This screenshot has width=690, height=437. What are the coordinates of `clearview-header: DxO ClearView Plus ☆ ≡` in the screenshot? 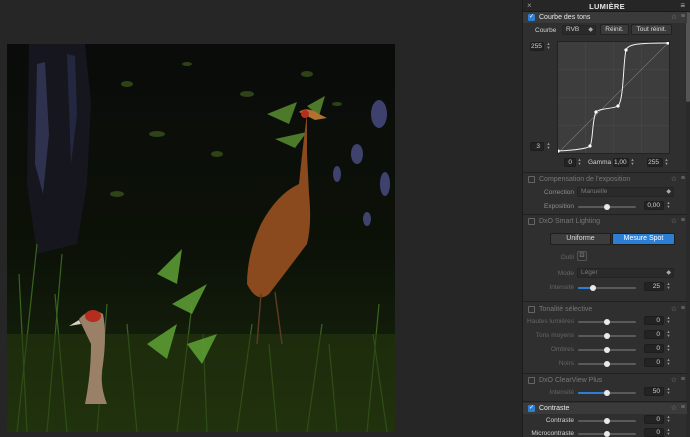 It's located at (605, 380).